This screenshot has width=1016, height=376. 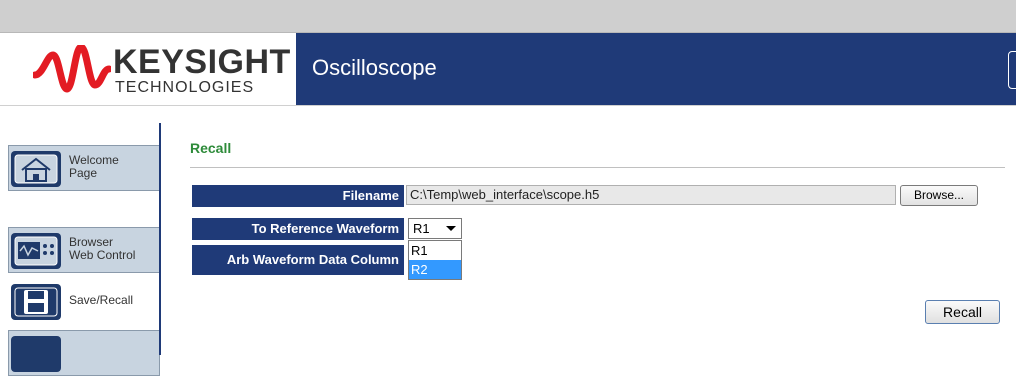 What do you see at coordinates (94, 166) in the screenshot?
I see `sidebar-item-label: Welcome Page` at bounding box center [94, 166].